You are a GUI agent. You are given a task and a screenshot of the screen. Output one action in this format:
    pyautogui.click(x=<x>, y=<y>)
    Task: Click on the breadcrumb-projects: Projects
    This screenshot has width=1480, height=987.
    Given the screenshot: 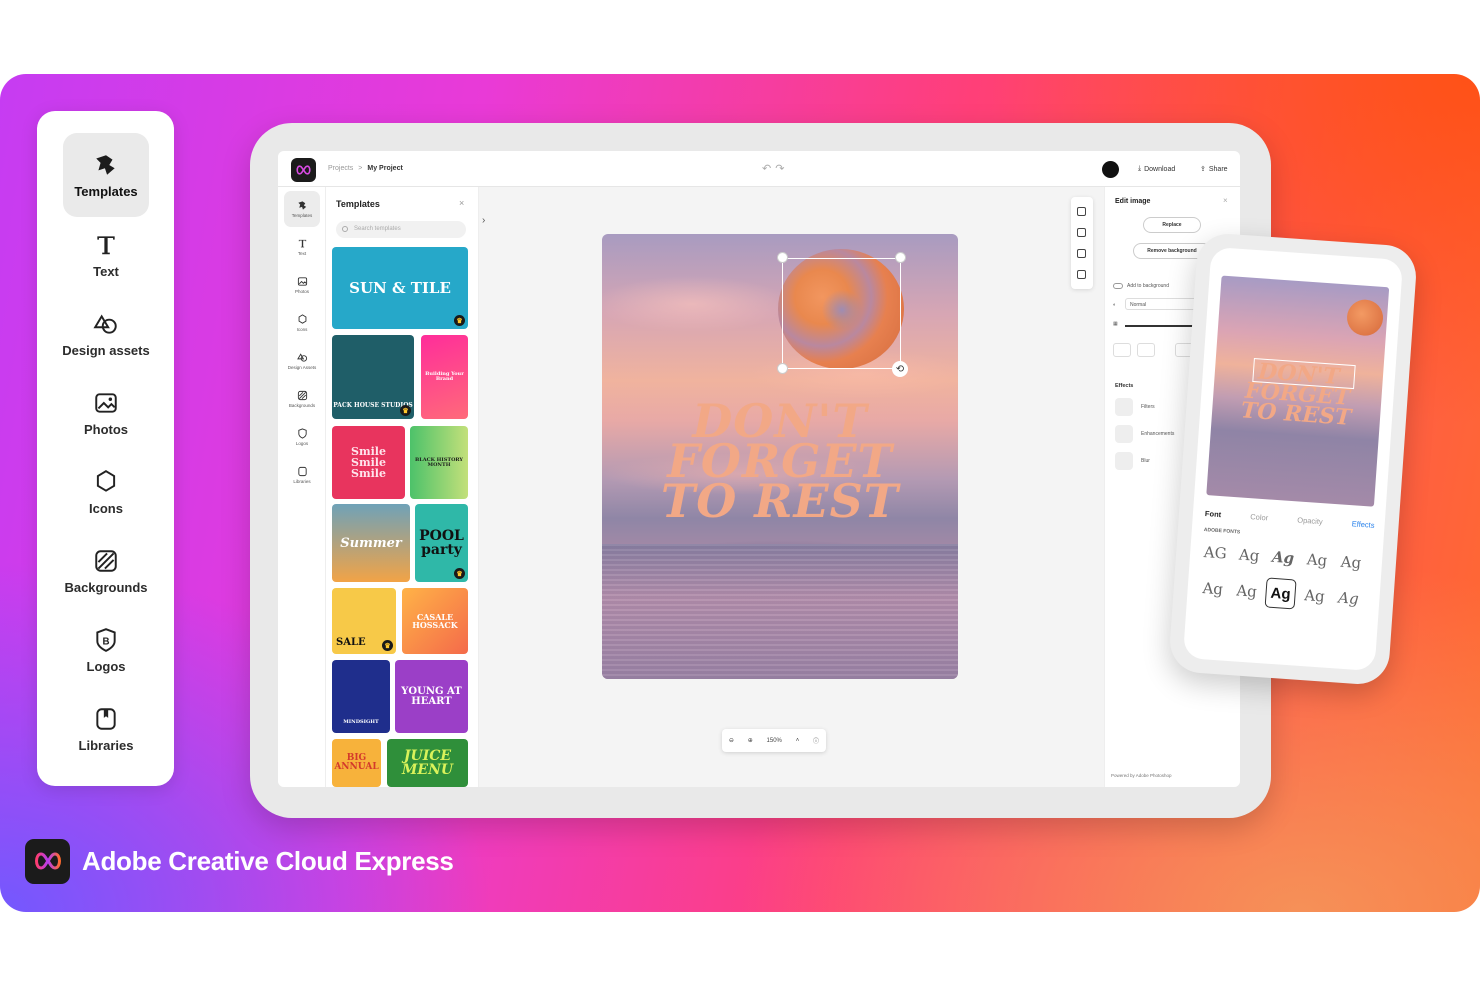 What is the action you would take?
    pyautogui.click(x=340, y=168)
    